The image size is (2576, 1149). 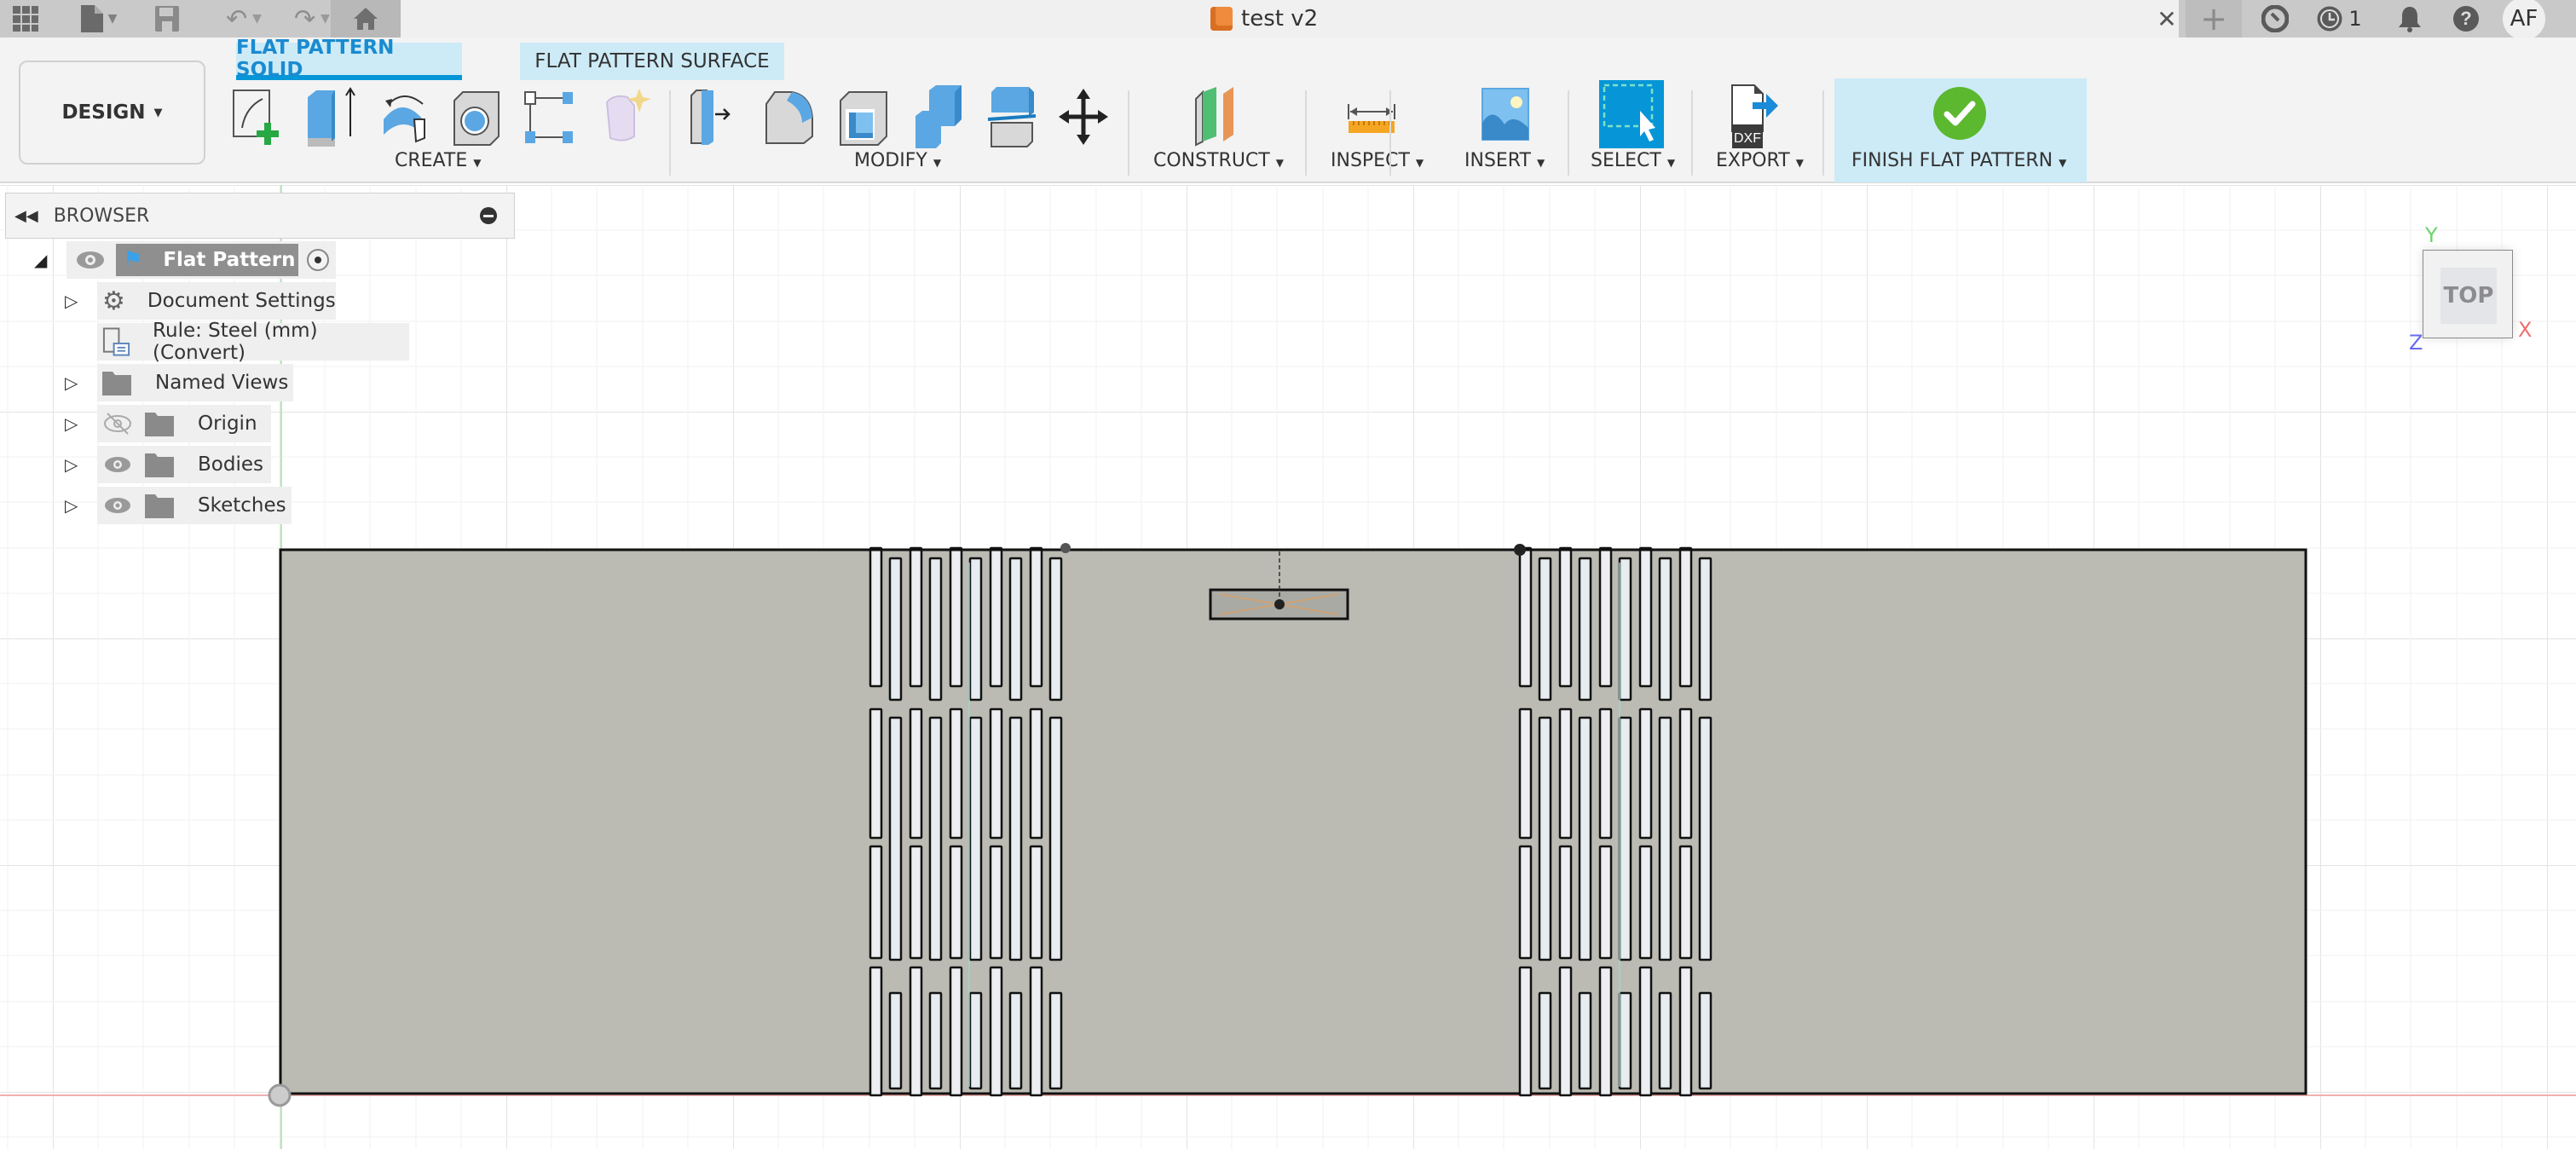 What do you see at coordinates (625, 116) in the screenshot?
I see `create-form-icon` at bounding box center [625, 116].